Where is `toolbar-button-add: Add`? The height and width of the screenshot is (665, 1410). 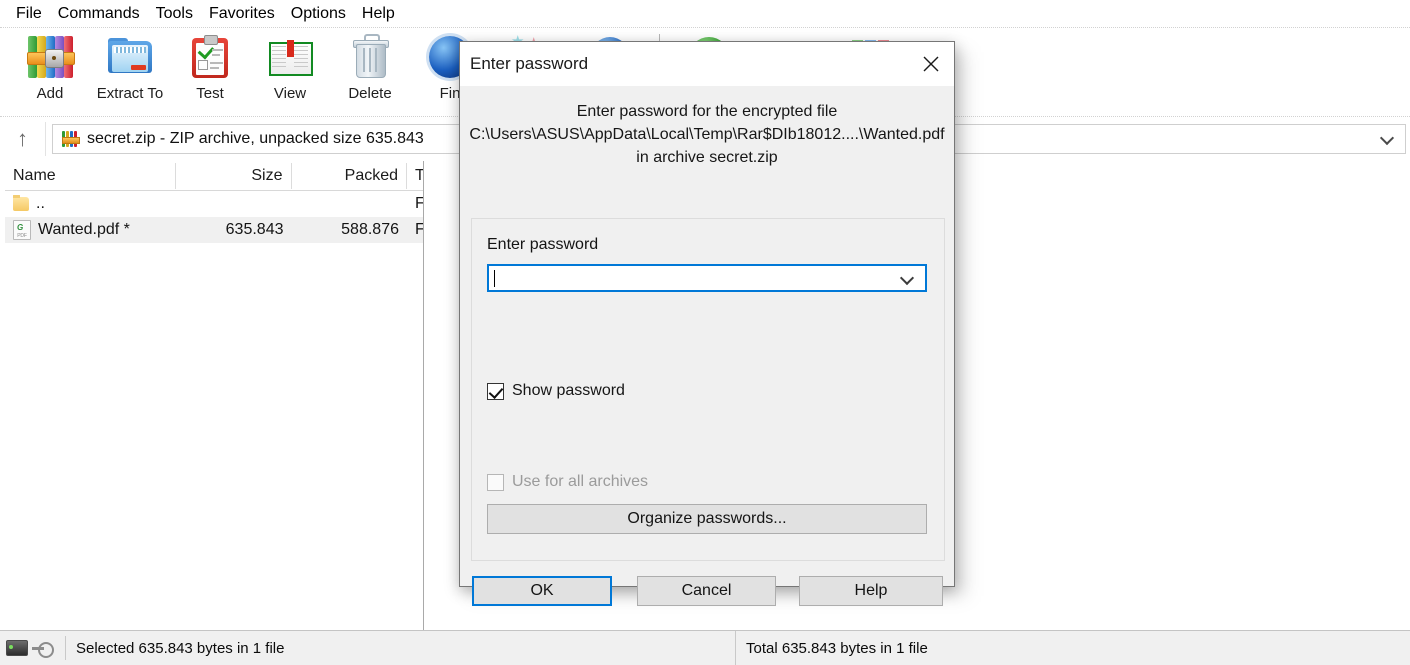 toolbar-button-add: Add is located at coordinates (50, 71).